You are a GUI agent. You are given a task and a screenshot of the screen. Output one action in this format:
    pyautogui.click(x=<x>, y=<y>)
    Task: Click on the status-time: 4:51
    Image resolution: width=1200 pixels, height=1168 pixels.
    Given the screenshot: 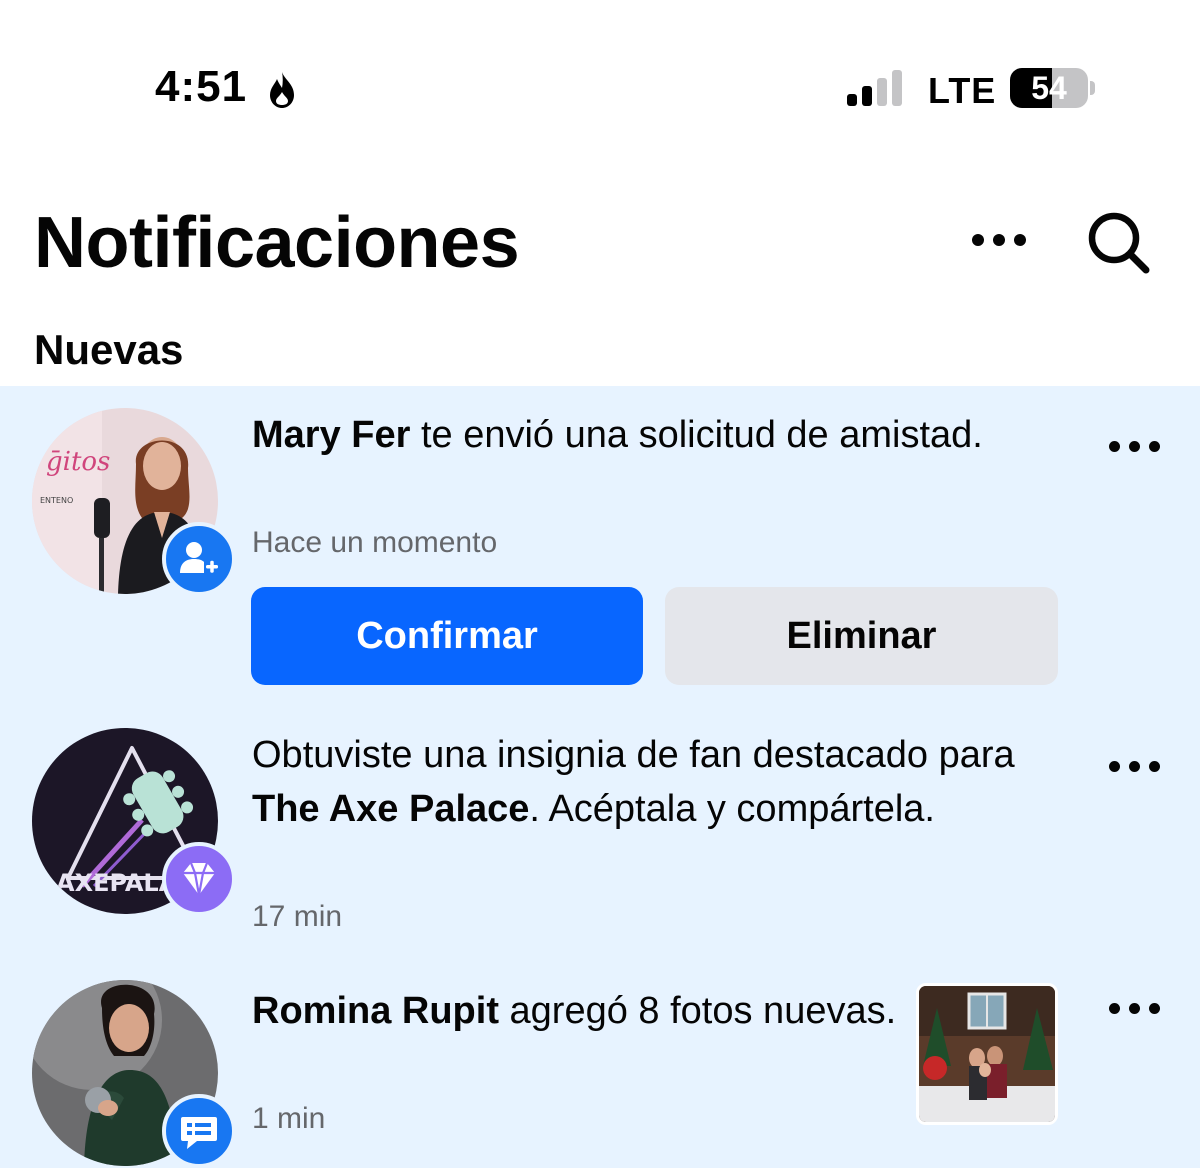 What is the action you would take?
    pyautogui.click(x=201, y=86)
    